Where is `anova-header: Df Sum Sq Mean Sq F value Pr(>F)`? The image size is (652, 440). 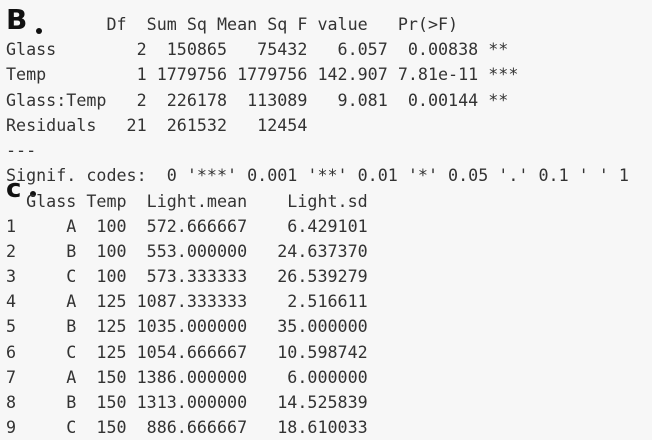 anova-header: Df Sum Sq Mean Sq F value Pr(>F) is located at coordinates (252, 24).